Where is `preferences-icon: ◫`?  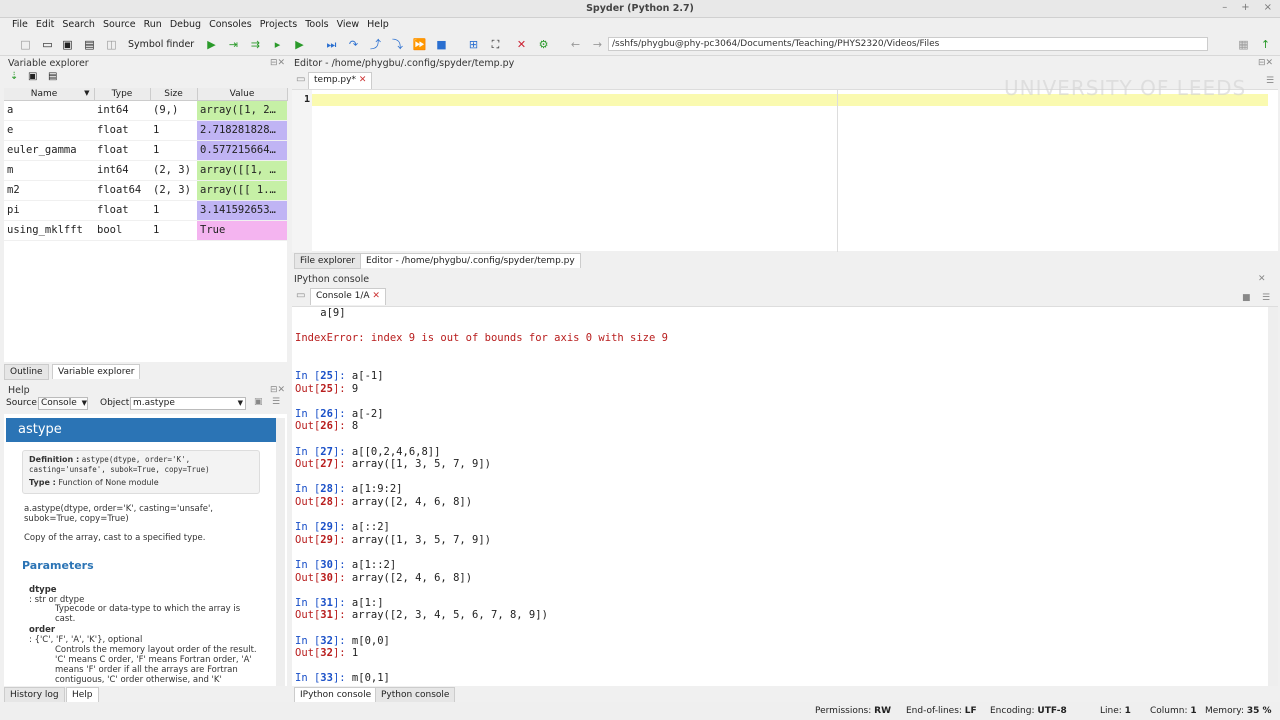 preferences-icon: ◫ is located at coordinates (111, 44).